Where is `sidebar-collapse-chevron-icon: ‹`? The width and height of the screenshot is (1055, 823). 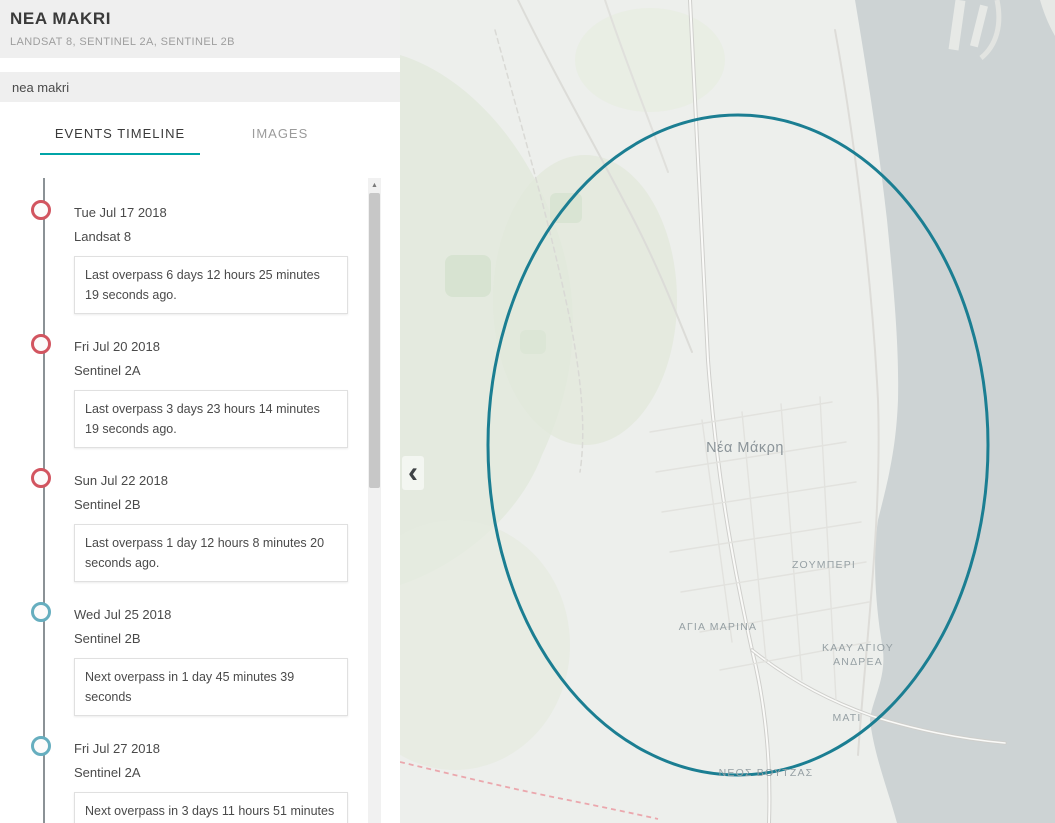 sidebar-collapse-chevron-icon: ‹ is located at coordinates (413, 473).